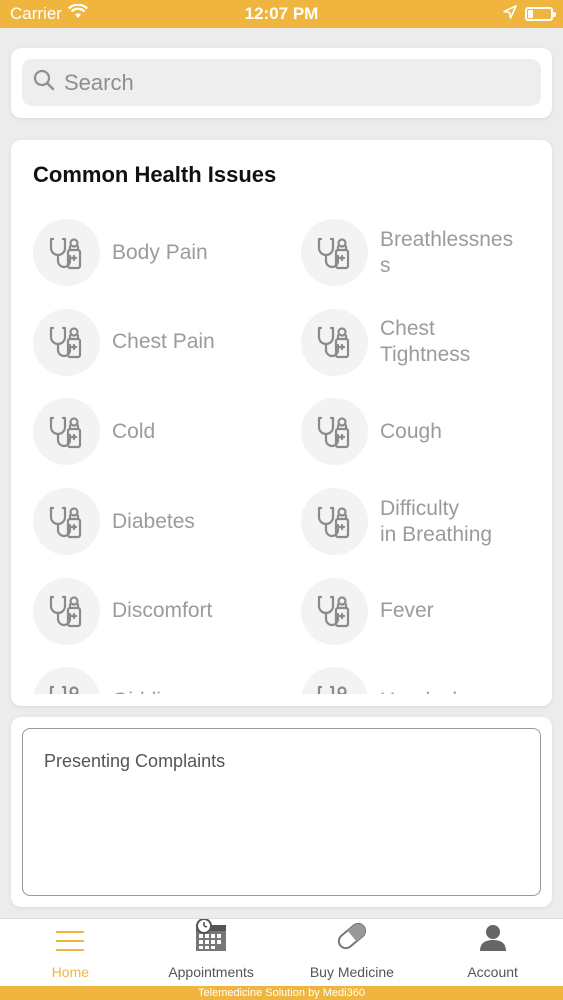  I want to click on user-icon, so click(493, 940).